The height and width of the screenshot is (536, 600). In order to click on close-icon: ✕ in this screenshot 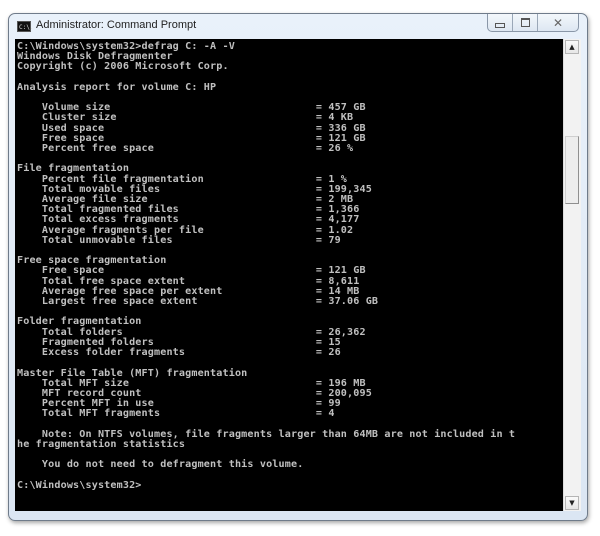, I will do `click(558, 22)`.